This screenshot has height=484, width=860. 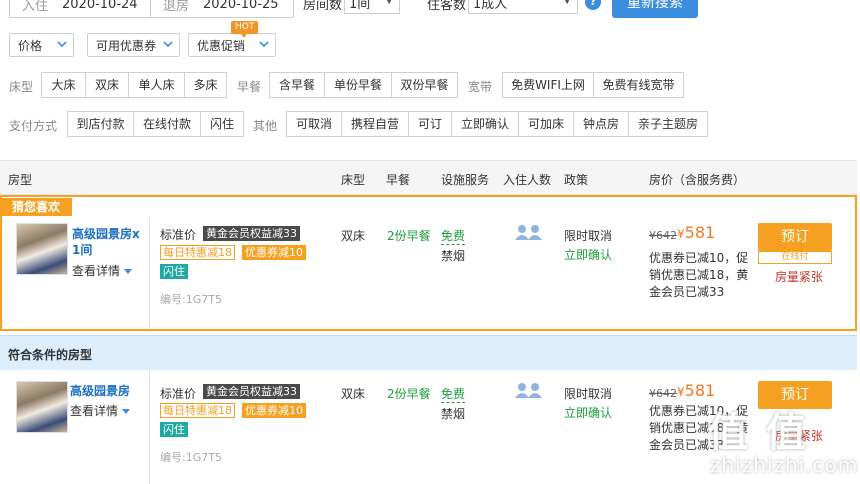 What do you see at coordinates (232, 45) in the screenshot?
I see `promo-dropdown: 优惠促销` at bounding box center [232, 45].